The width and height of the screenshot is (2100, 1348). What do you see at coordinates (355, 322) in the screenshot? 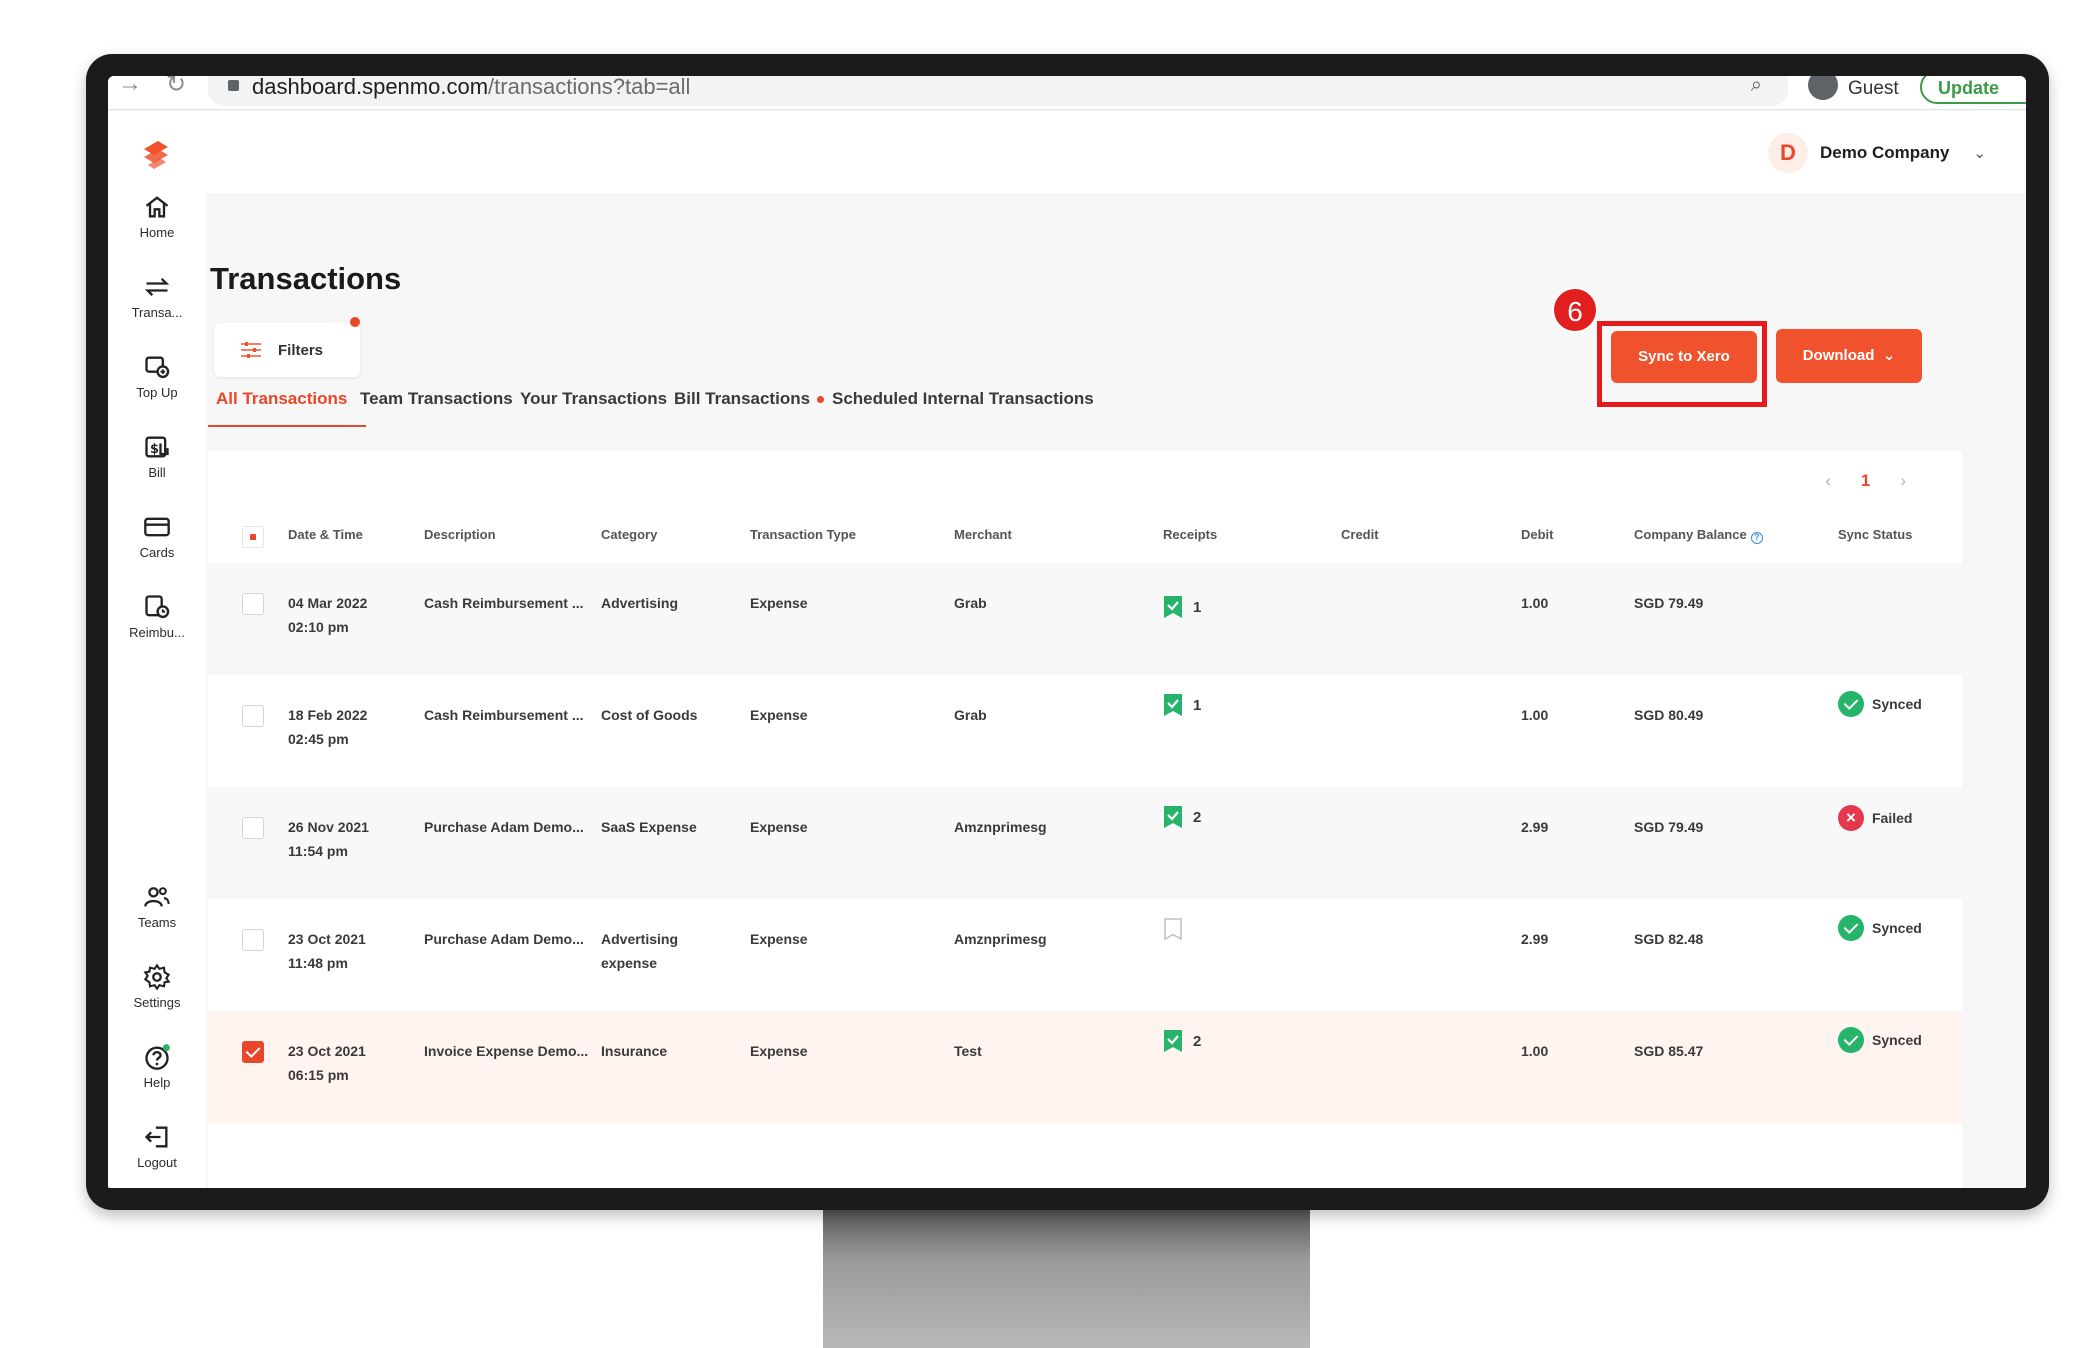
I see `filters-active-dot` at bounding box center [355, 322].